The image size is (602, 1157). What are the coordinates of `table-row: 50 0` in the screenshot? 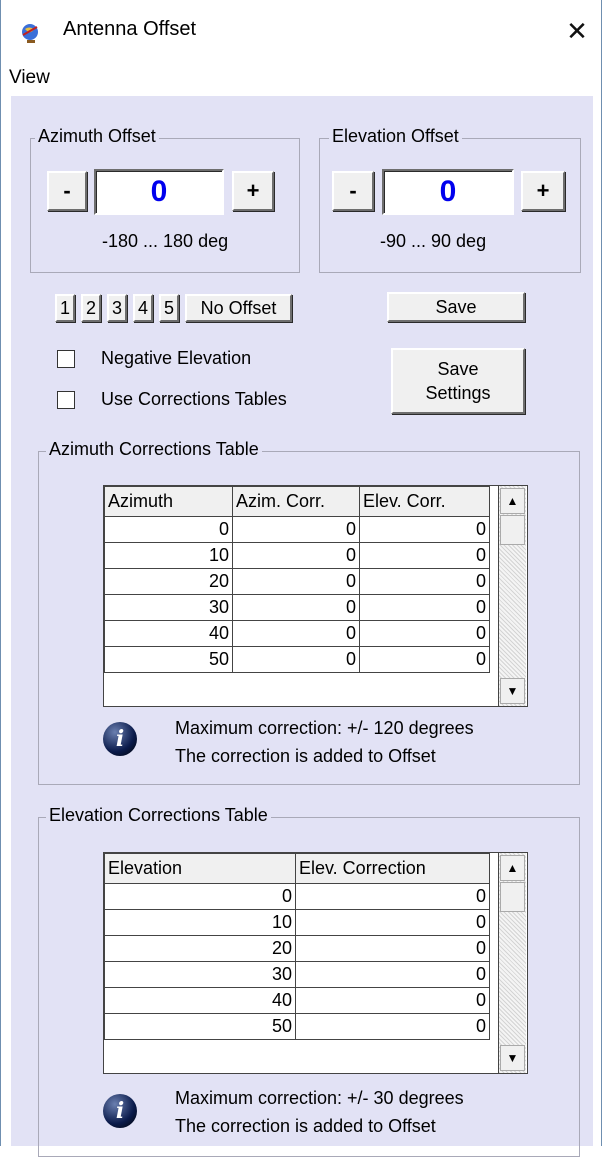 It's located at (297, 1026).